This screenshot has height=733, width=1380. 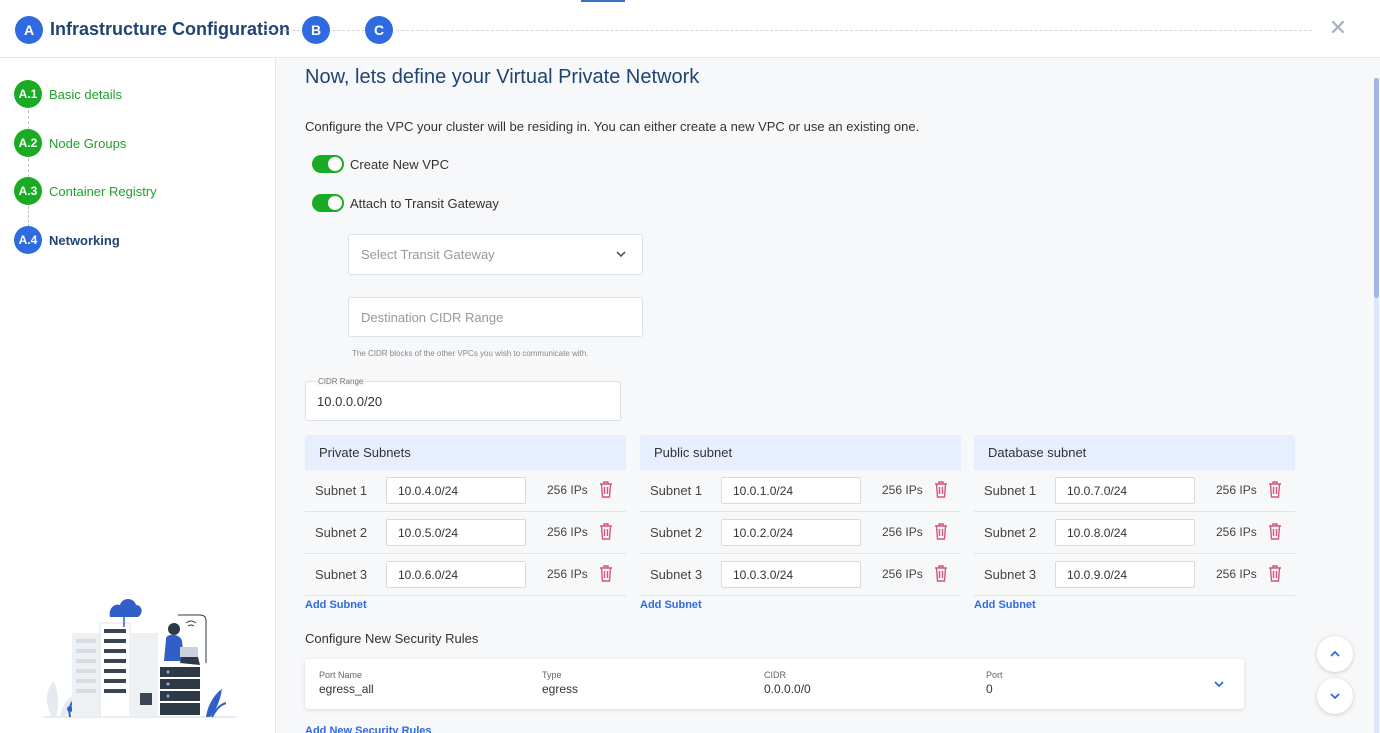 I want to click on step-badge: A.3, so click(x=28, y=191).